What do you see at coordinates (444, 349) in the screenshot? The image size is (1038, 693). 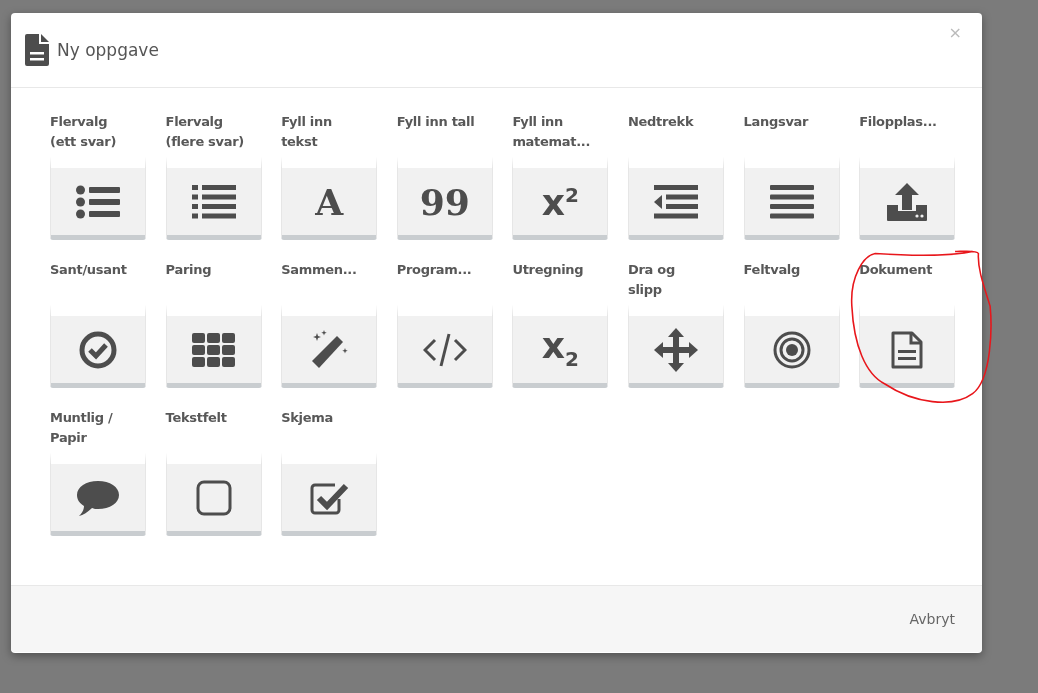 I see `code-icon` at bounding box center [444, 349].